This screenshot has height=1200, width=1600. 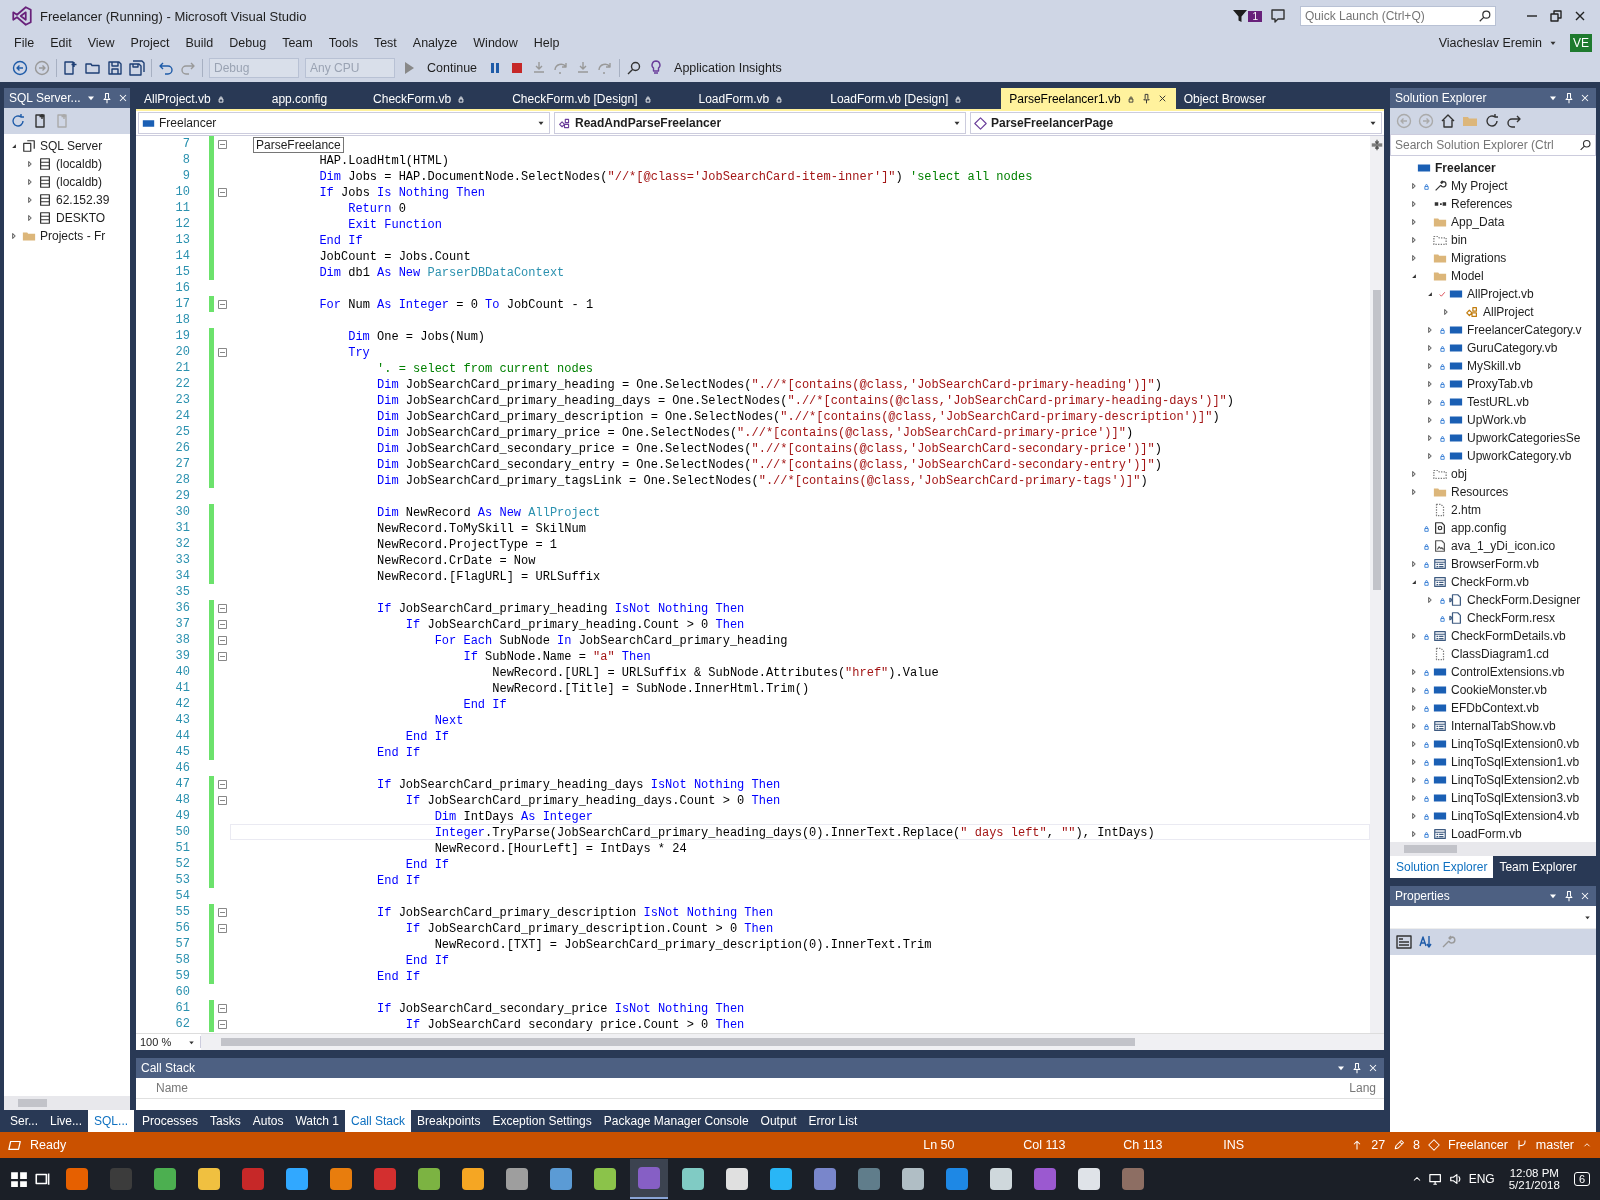 I want to click on save-icon, so click(x=115, y=68).